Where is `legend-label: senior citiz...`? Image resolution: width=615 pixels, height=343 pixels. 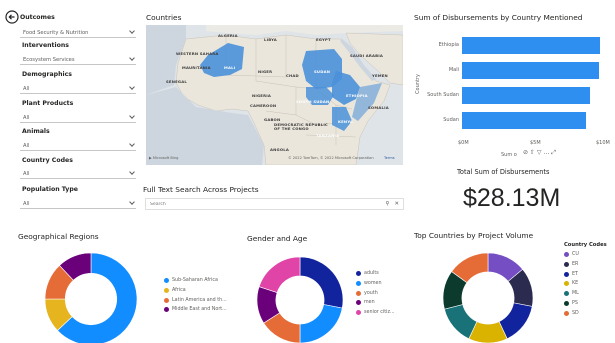 legend-label: senior citiz... is located at coordinates (379, 313).